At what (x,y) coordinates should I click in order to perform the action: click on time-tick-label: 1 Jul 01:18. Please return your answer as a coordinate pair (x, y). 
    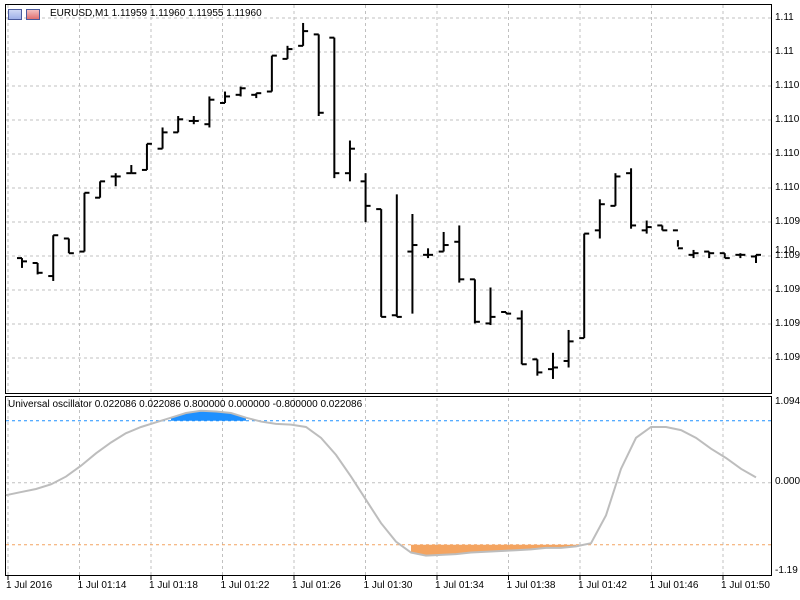
    Looking at the image, I should click on (173, 585).